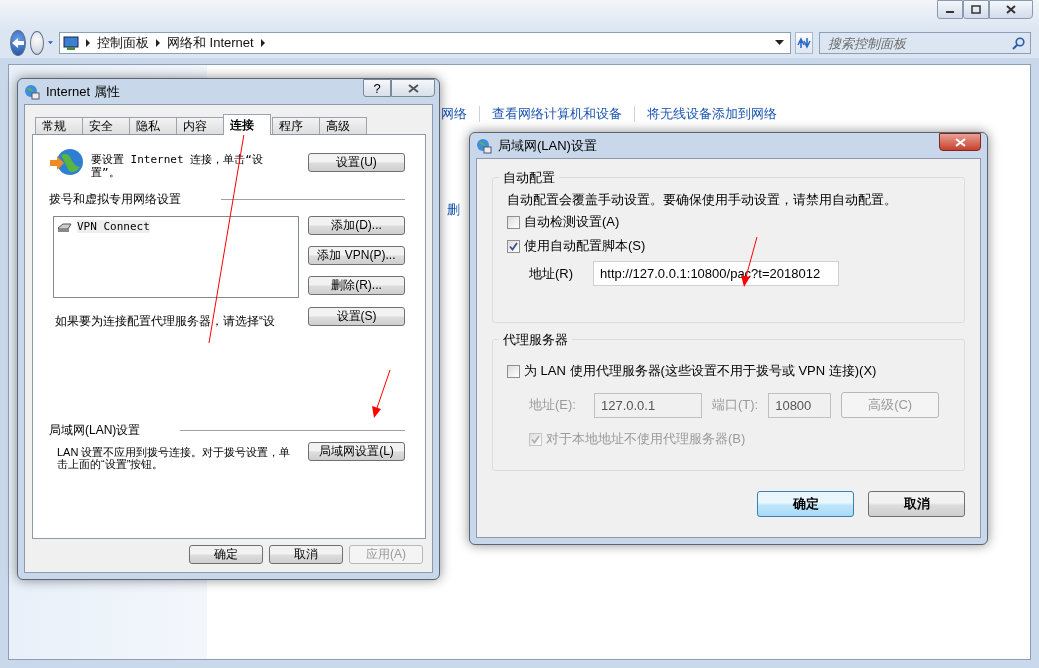 This screenshot has width=1039, height=668. Describe the element at coordinates (425, 43) in the screenshot. I see `address-bar: 控制面板 网络和 Internet` at that location.